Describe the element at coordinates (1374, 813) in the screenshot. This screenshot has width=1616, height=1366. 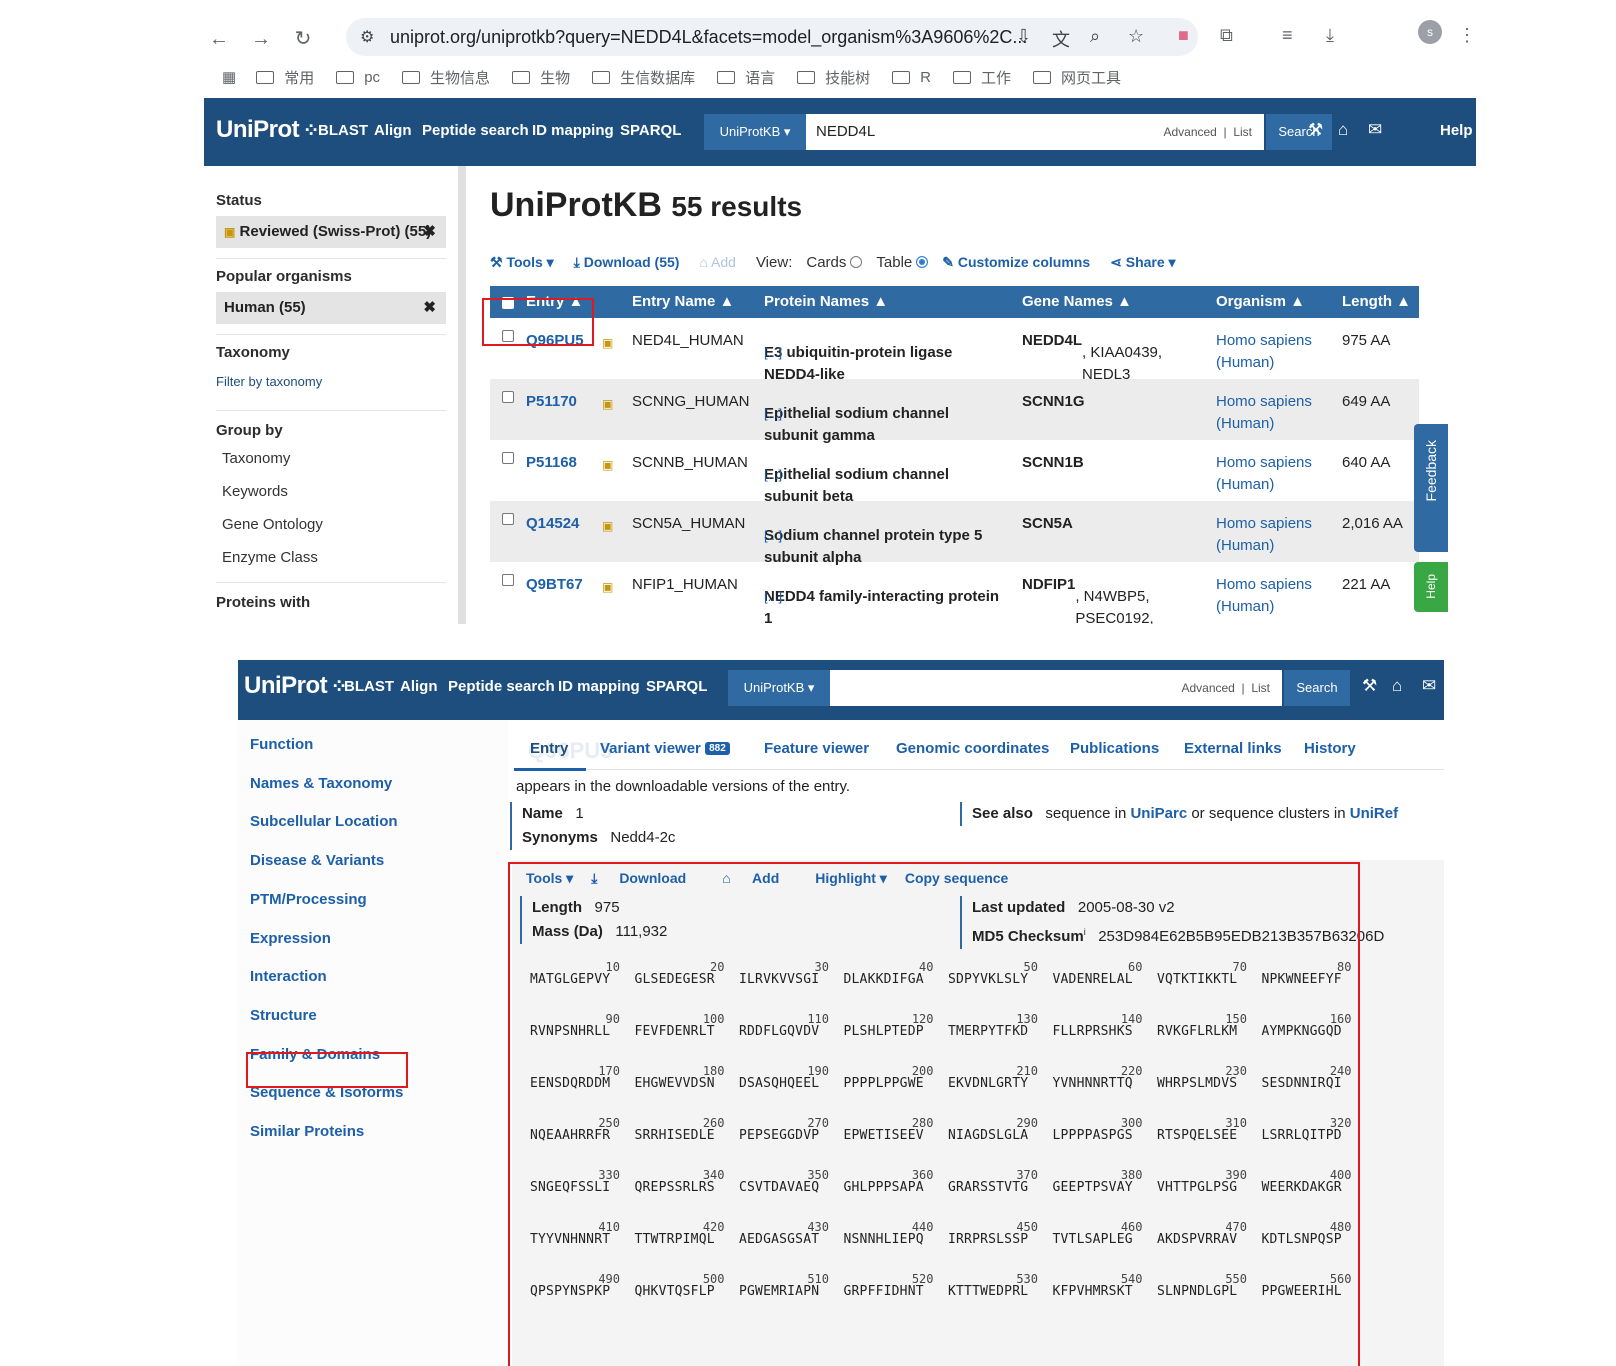
I see `uniref-link: UniRef` at that location.